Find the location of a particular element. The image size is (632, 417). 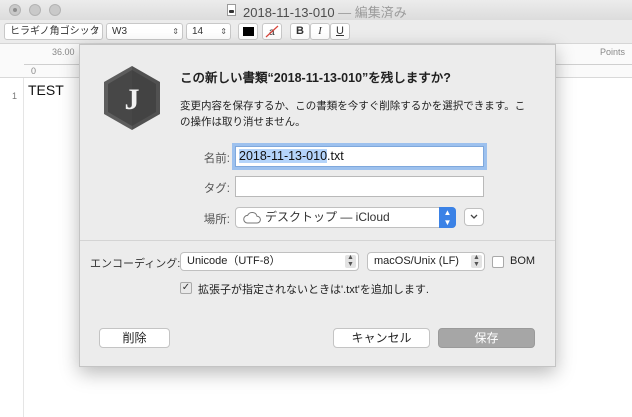

font-family-select: ヒラギノ角ゴシック ⇕ is located at coordinates (53, 31).